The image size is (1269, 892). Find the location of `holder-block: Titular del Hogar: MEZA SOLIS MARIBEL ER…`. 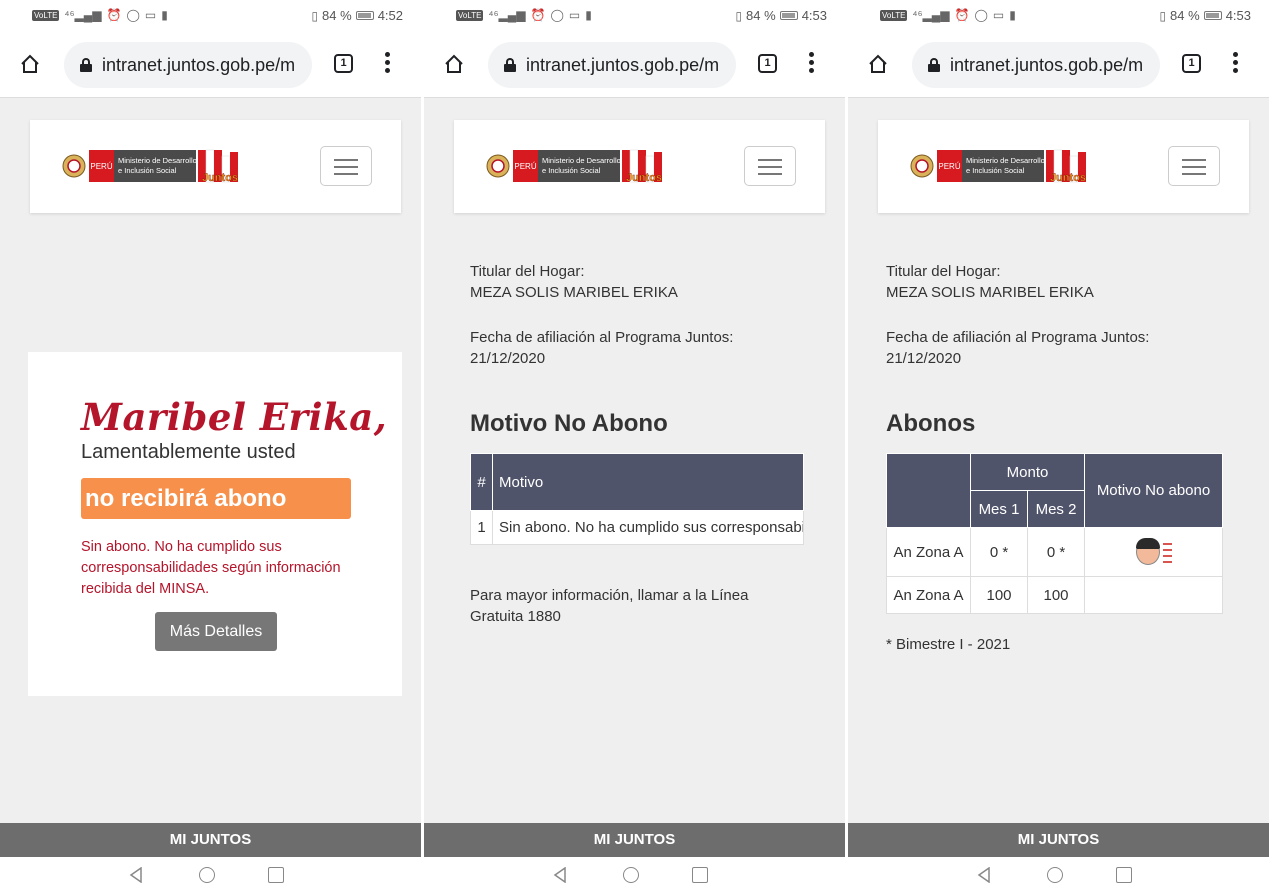

holder-block: Titular del Hogar: MEZA SOLIS MARIBEL ER… is located at coordinates (990, 282).